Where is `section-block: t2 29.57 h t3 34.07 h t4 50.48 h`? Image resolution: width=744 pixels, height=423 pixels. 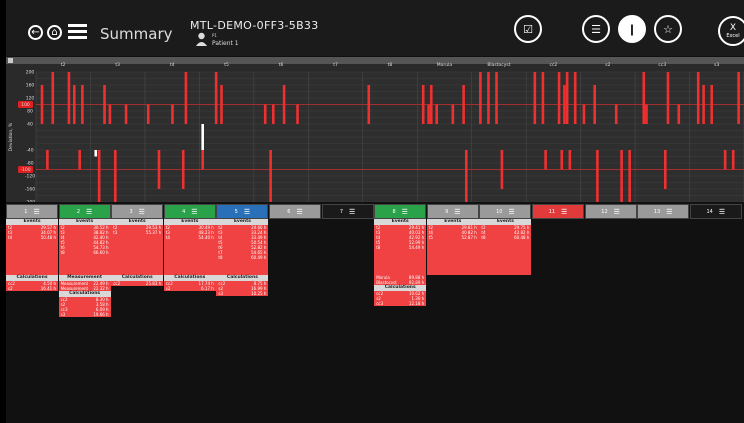 section-block: t2 29.57 h t3 34.07 h t4 50.48 h is located at coordinates (32, 250).